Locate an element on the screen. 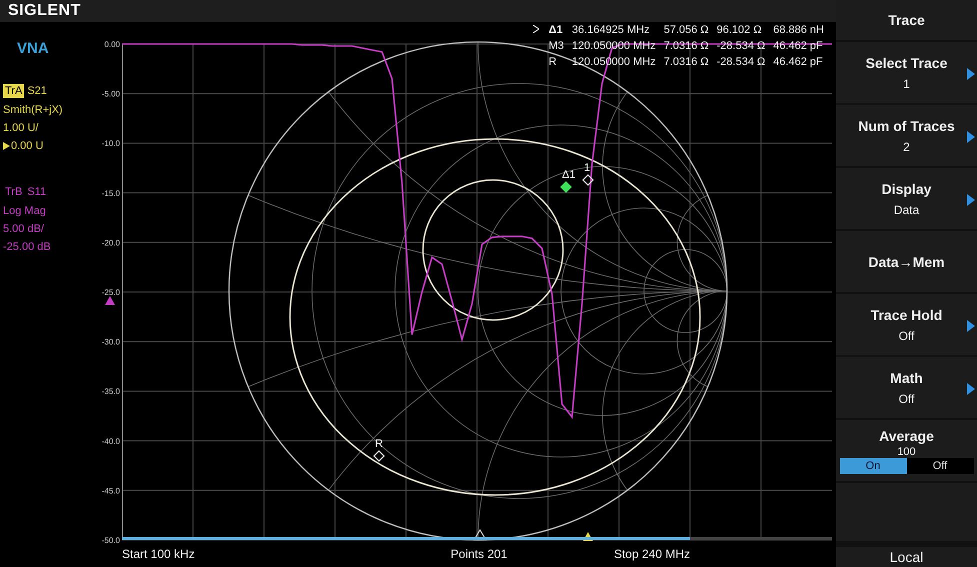 Image resolution: width=977 pixels, height=567 pixels. marker-label: Δ1 is located at coordinates (569, 175).